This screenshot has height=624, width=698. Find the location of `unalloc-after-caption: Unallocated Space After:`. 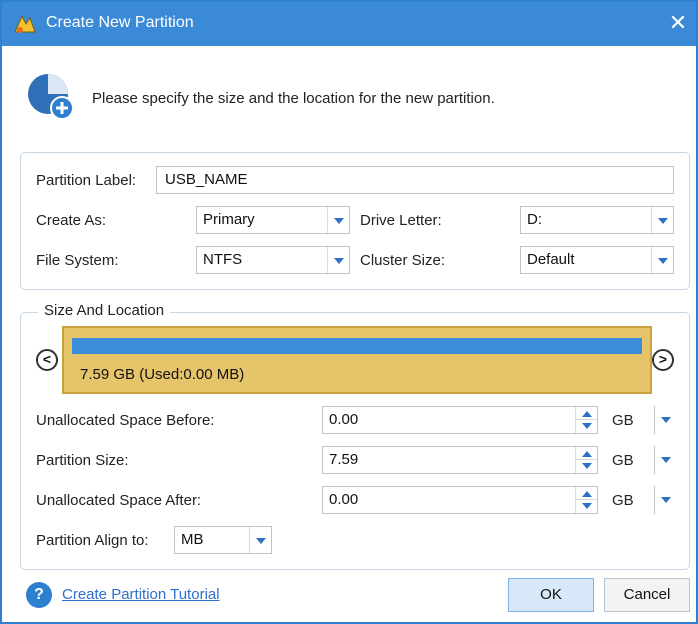

unalloc-after-caption: Unallocated Space After: is located at coordinates (119, 500).